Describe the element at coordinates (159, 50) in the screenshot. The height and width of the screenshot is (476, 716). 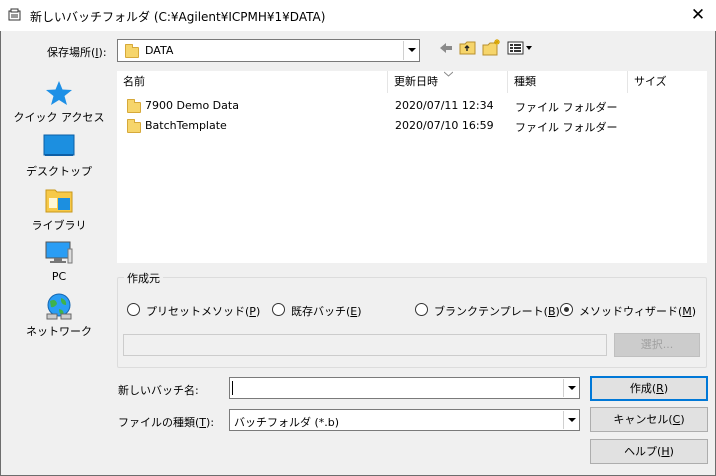
I see `location-value: DATA` at that location.